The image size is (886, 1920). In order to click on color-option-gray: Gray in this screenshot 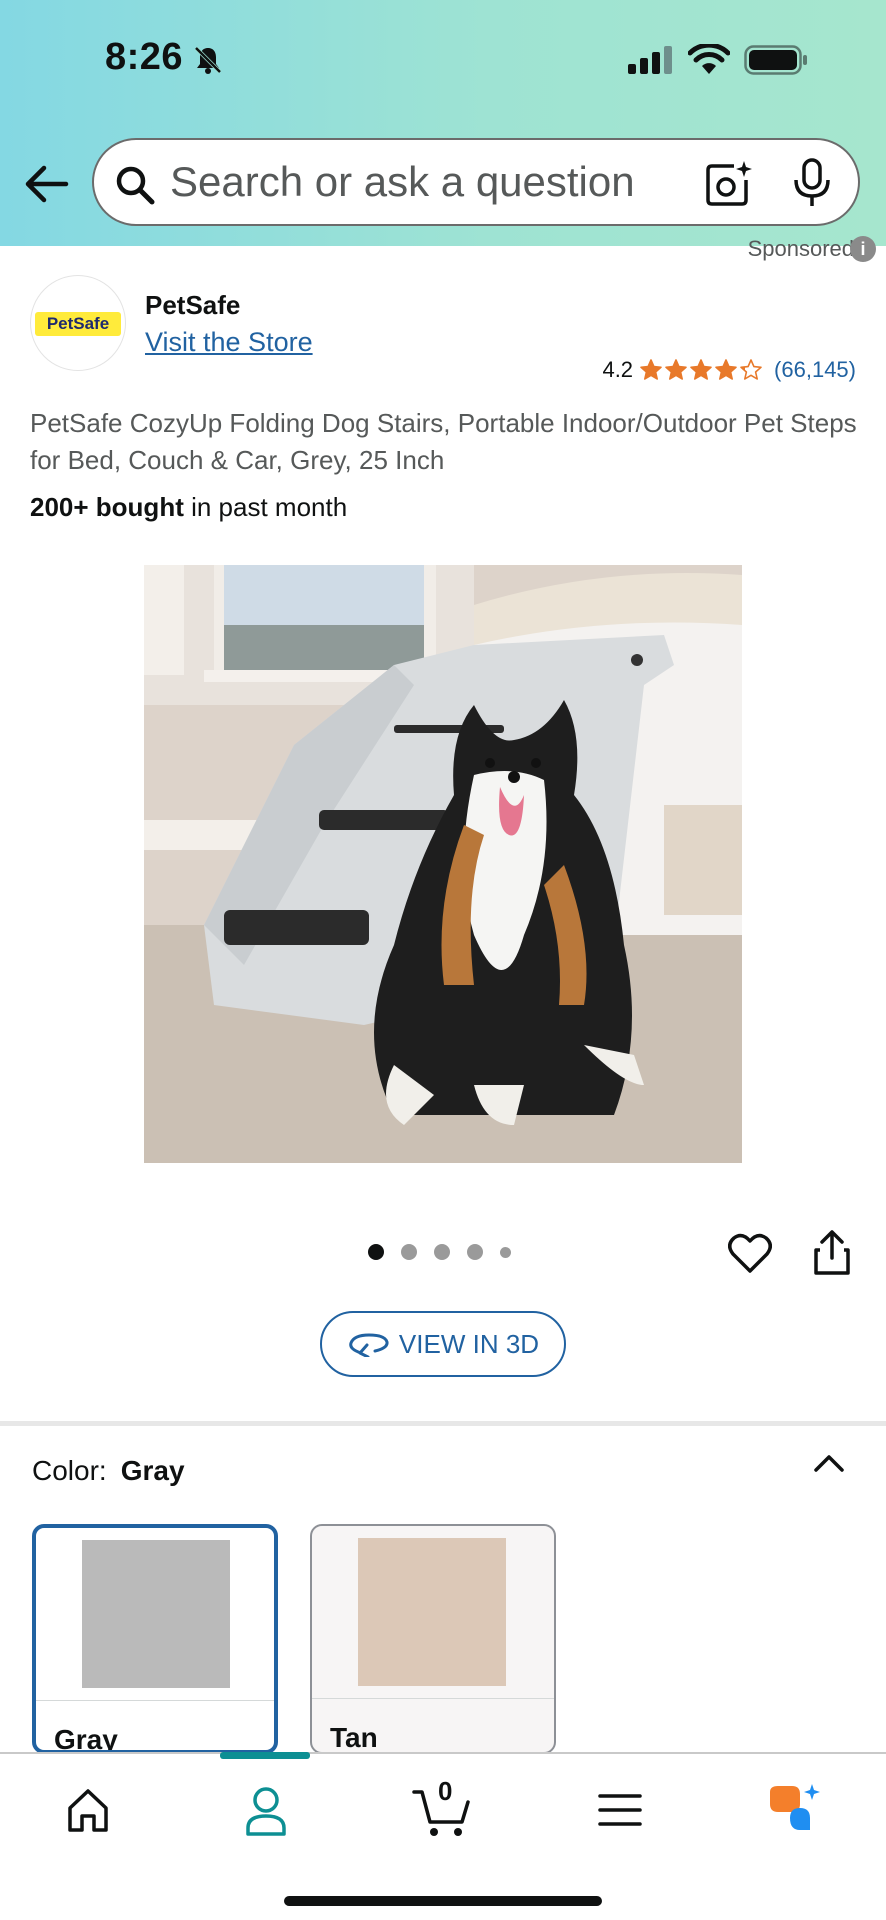, I will do `click(155, 1639)`.